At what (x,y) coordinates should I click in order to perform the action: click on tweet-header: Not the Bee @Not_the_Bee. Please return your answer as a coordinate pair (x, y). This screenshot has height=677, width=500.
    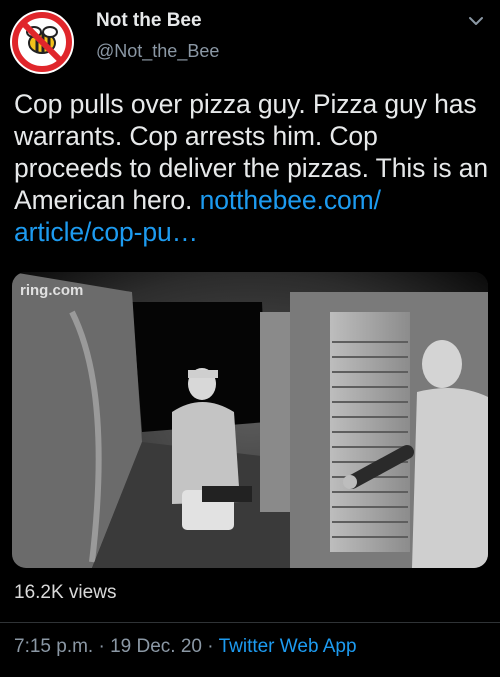
    Looking at the image, I should click on (250, 40).